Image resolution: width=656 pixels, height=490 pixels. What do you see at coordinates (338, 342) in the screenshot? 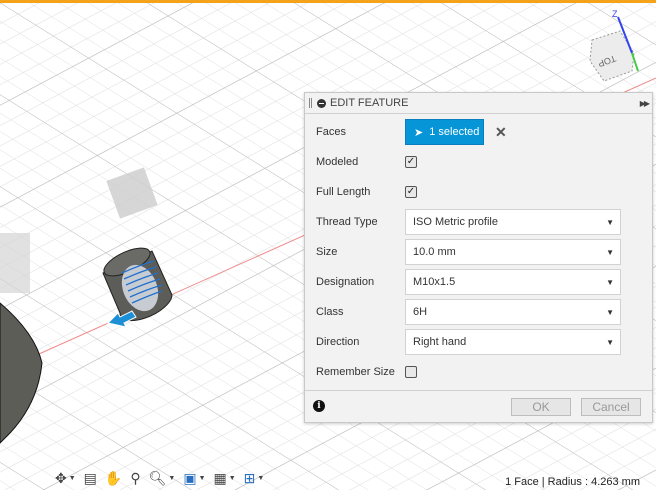
I see `direction-label: Direction` at bounding box center [338, 342].